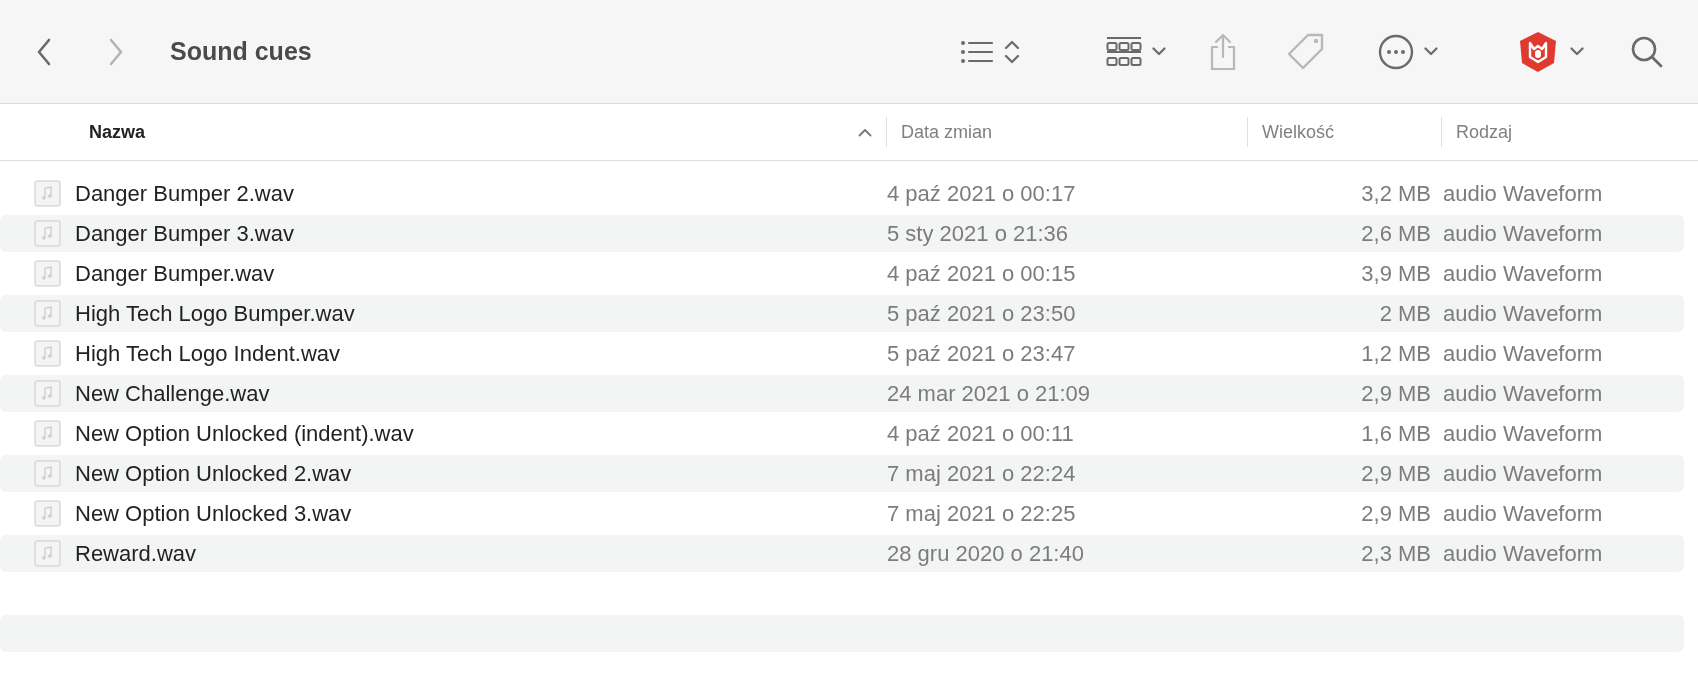  I want to click on forward-icon, so click(116, 51).